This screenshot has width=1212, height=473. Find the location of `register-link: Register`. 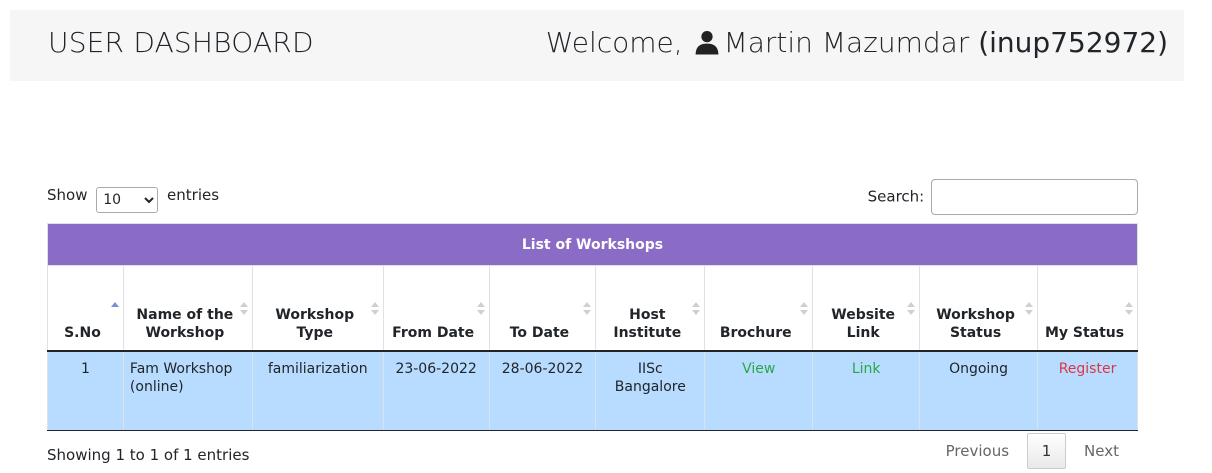

register-link: Register is located at coordinates (1088, 369).